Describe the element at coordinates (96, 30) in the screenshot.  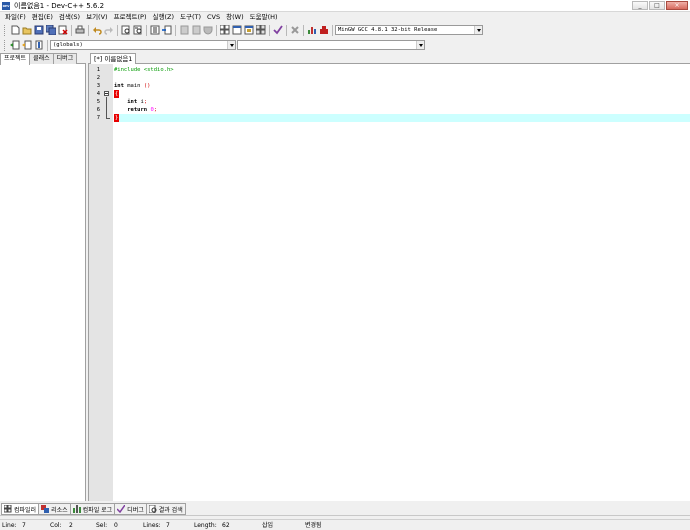
I see `undo-button` at that location.